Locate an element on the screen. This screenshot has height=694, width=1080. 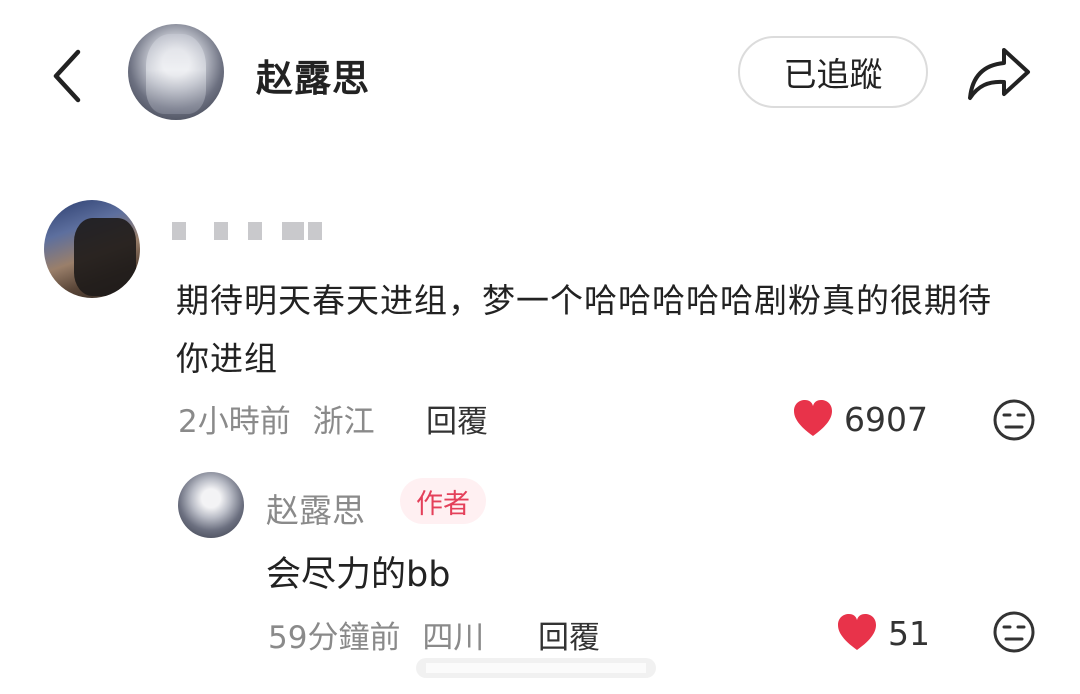
author-avatar is located at coordinates (211, 505).